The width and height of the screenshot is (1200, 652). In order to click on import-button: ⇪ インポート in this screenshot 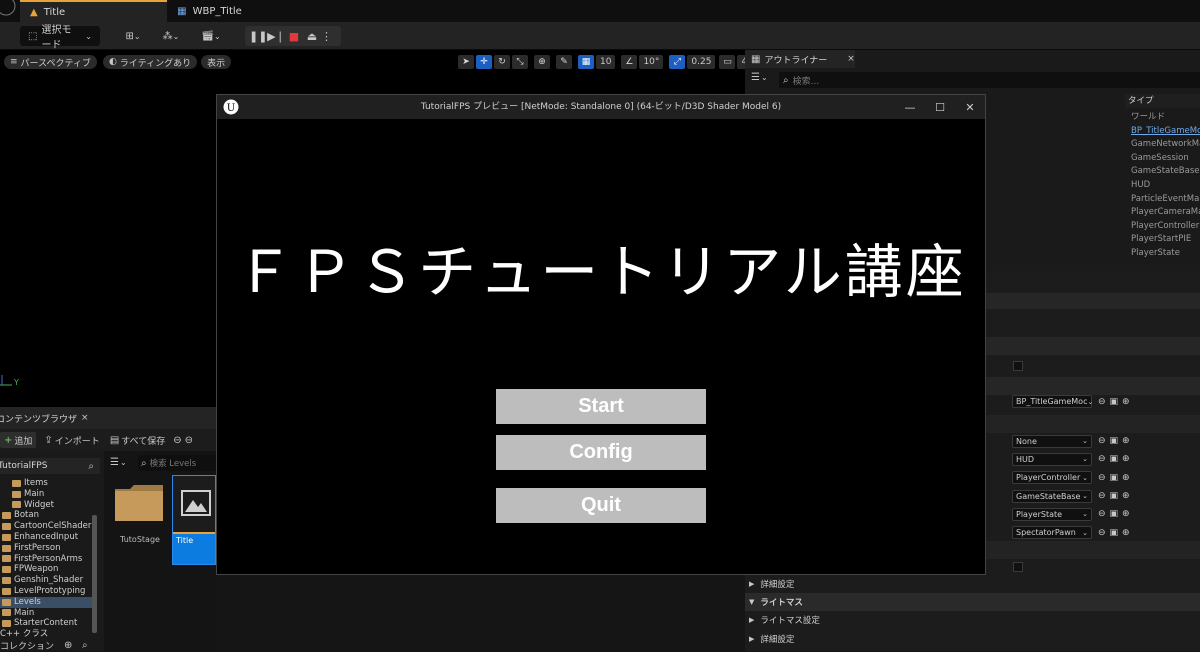, I will do `click(71, 440)`.